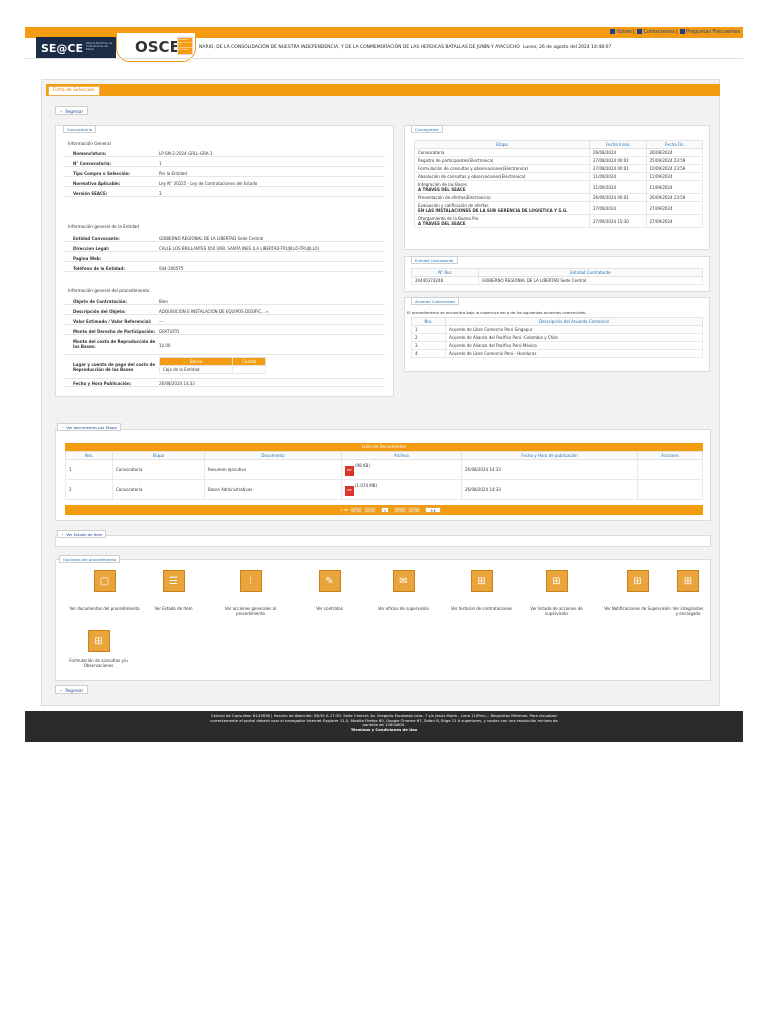  What do you see at coordinates (624, 32) in the screenshot?
I see `volver-link: Volver` at bounding box center [624, 32].